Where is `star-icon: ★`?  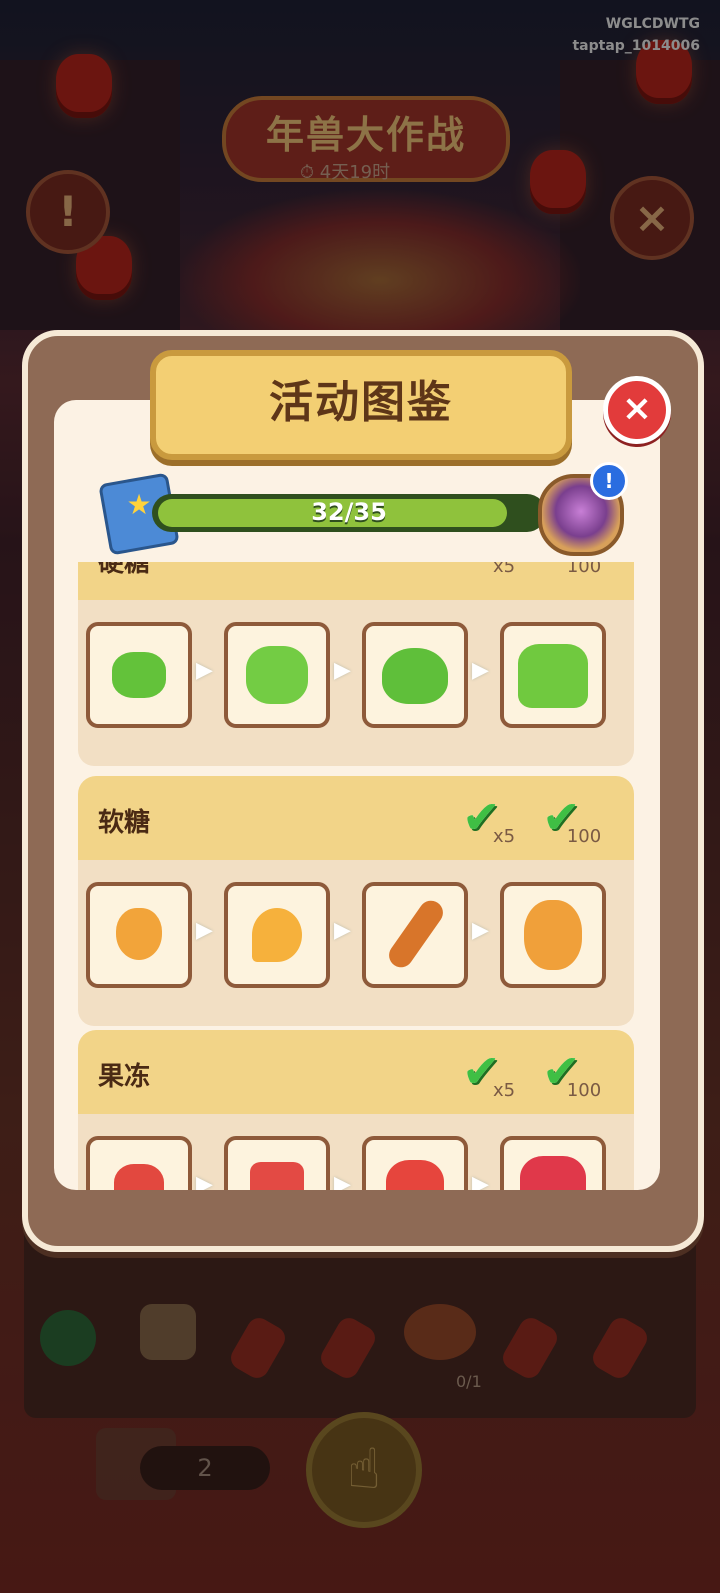 star-icon: ★ is located at coordinates (139, 504).